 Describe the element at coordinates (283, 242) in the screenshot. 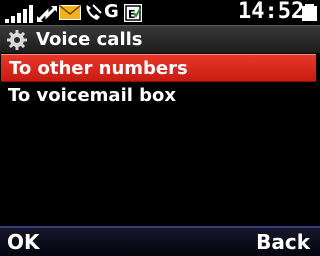

I see `back-softkey: Back` at that location.